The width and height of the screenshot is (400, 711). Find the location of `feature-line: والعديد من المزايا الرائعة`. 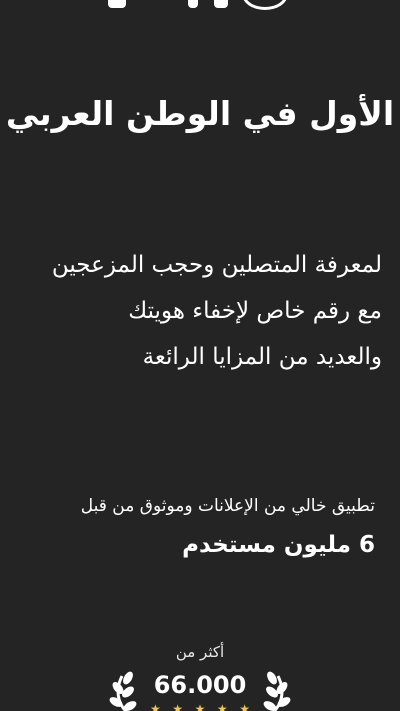

feature-line: والعديد من المزايا الرائعة is located at coordinates (262, 357).